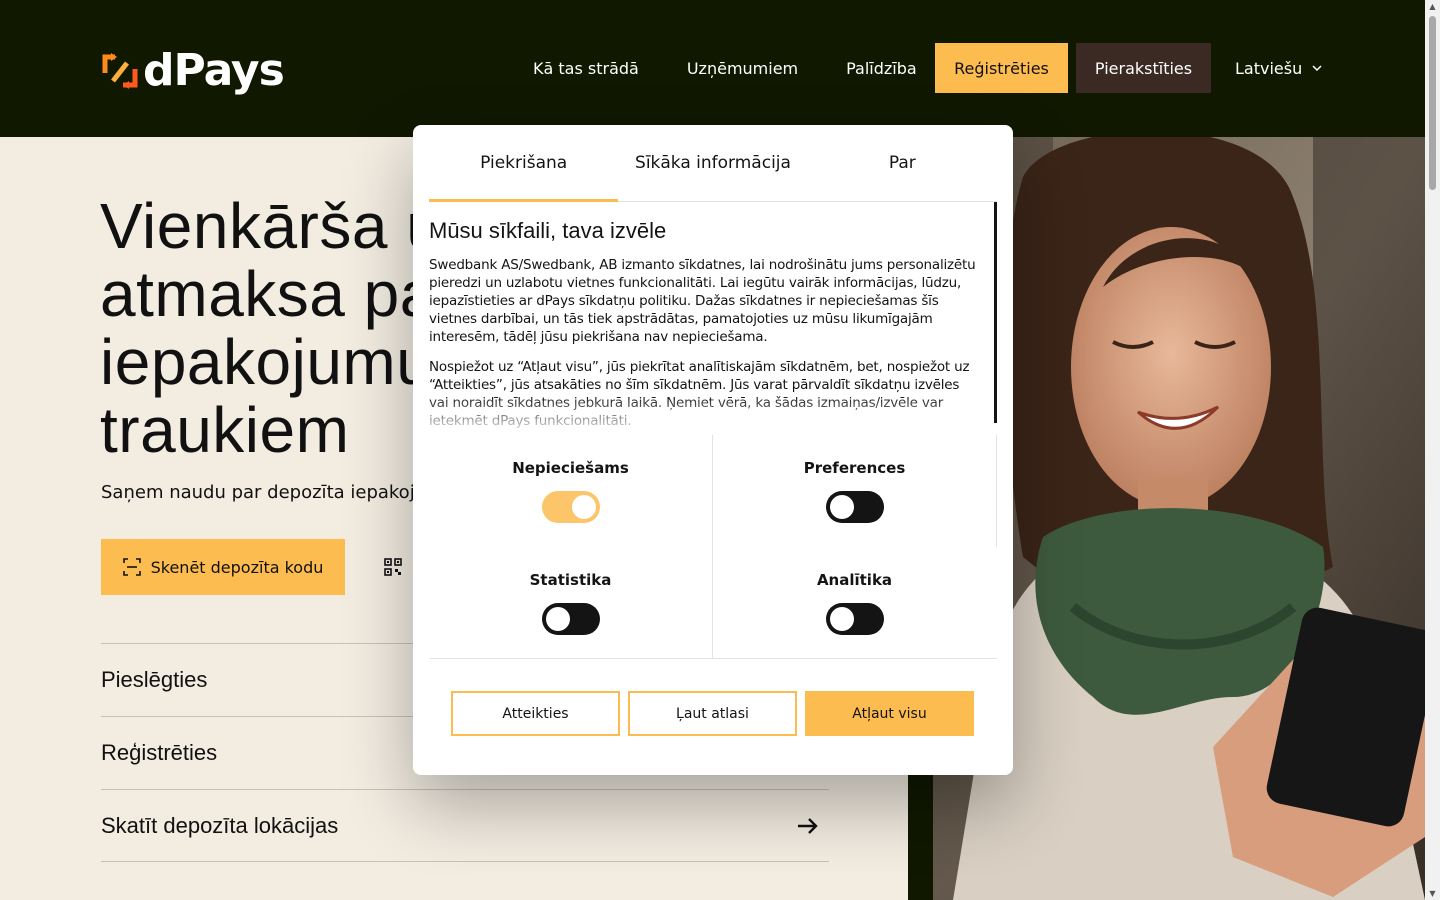 This screenshot has width=1440, height=900. What do you see at coordinates (535, 713) in the screenshot?
I see `decline-button: Atteikties` at bounding box center [535, 713].